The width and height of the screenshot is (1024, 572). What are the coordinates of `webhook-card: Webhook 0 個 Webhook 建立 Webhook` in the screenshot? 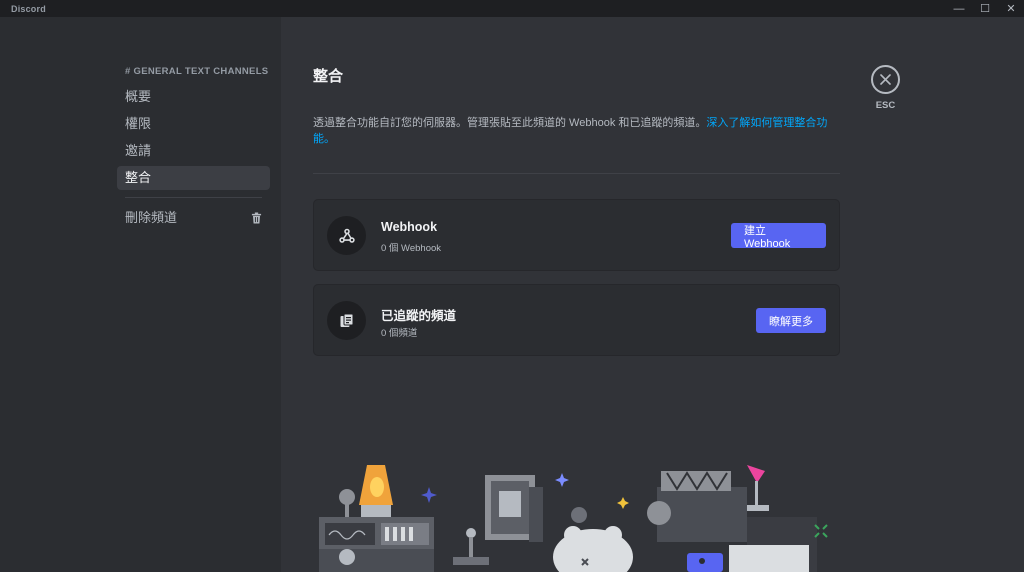 It's located at (576, 235).